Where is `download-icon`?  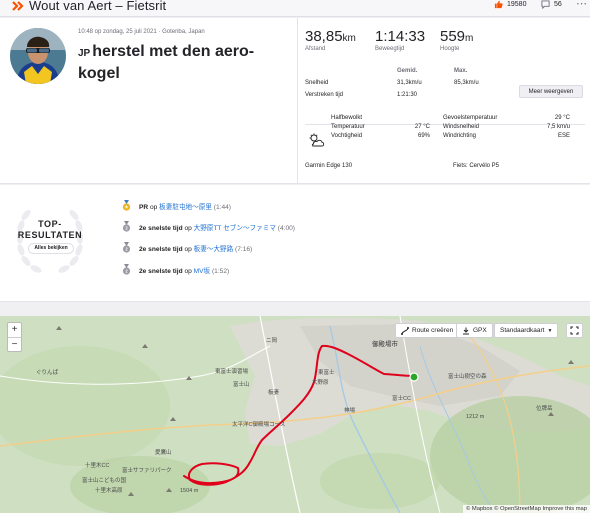 download-icon is located at coordinates (466, 330).